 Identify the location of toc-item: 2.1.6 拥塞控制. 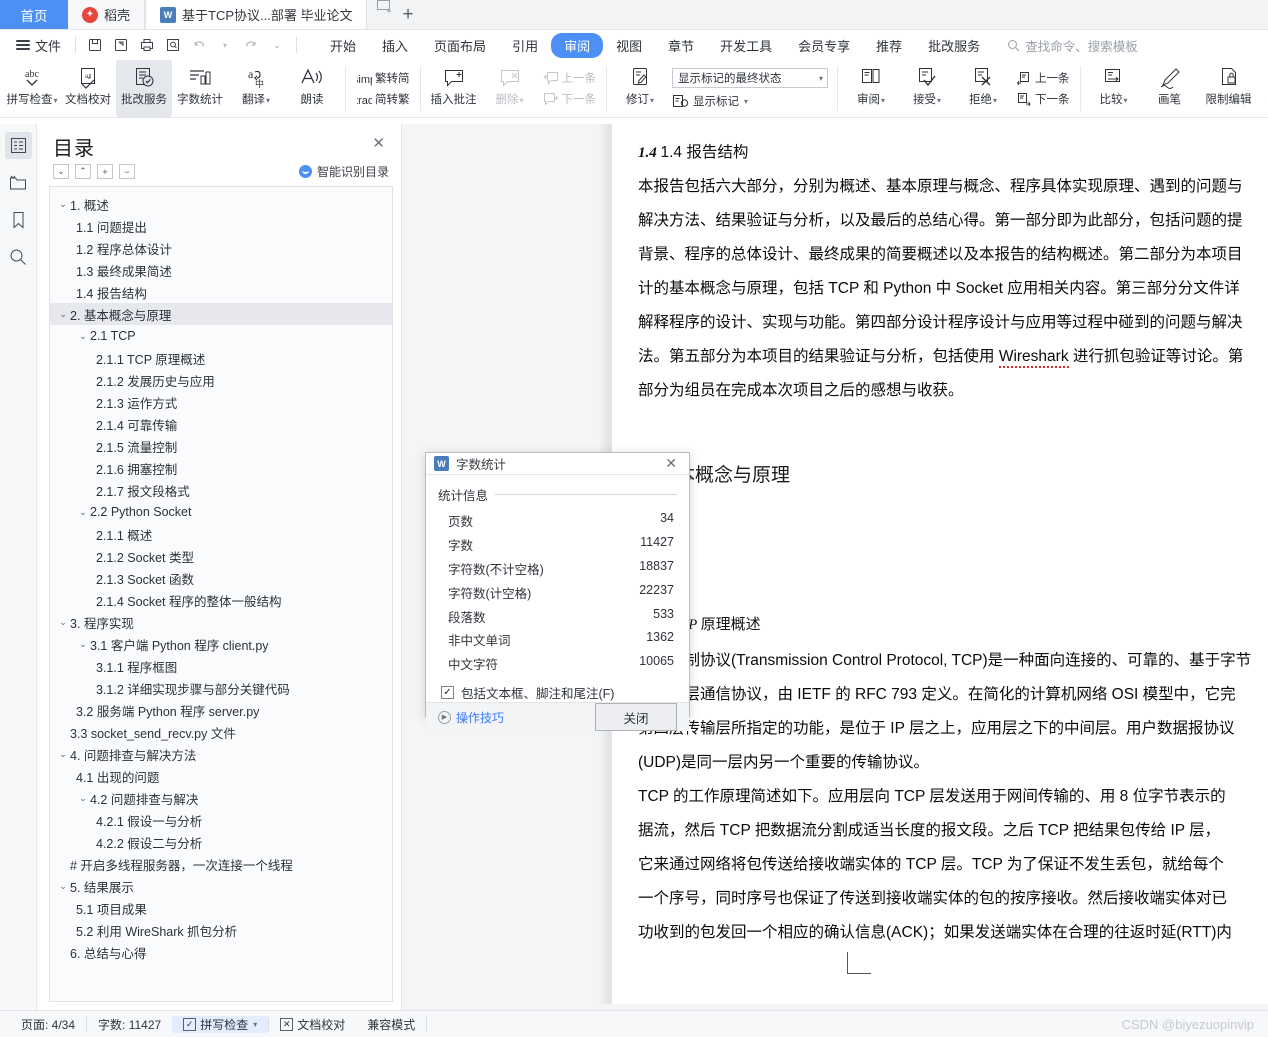
(221, 468).